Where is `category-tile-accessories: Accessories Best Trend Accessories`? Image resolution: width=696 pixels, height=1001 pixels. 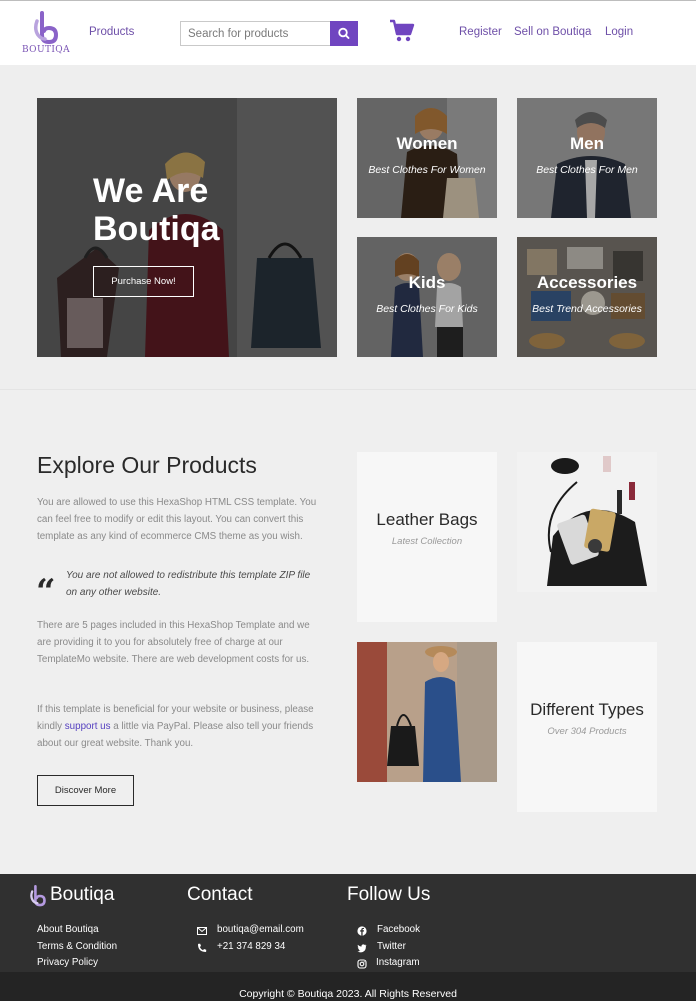 category-tile-accessories: Accessories Best Trend Accessories is located at coordinates (587, 297).